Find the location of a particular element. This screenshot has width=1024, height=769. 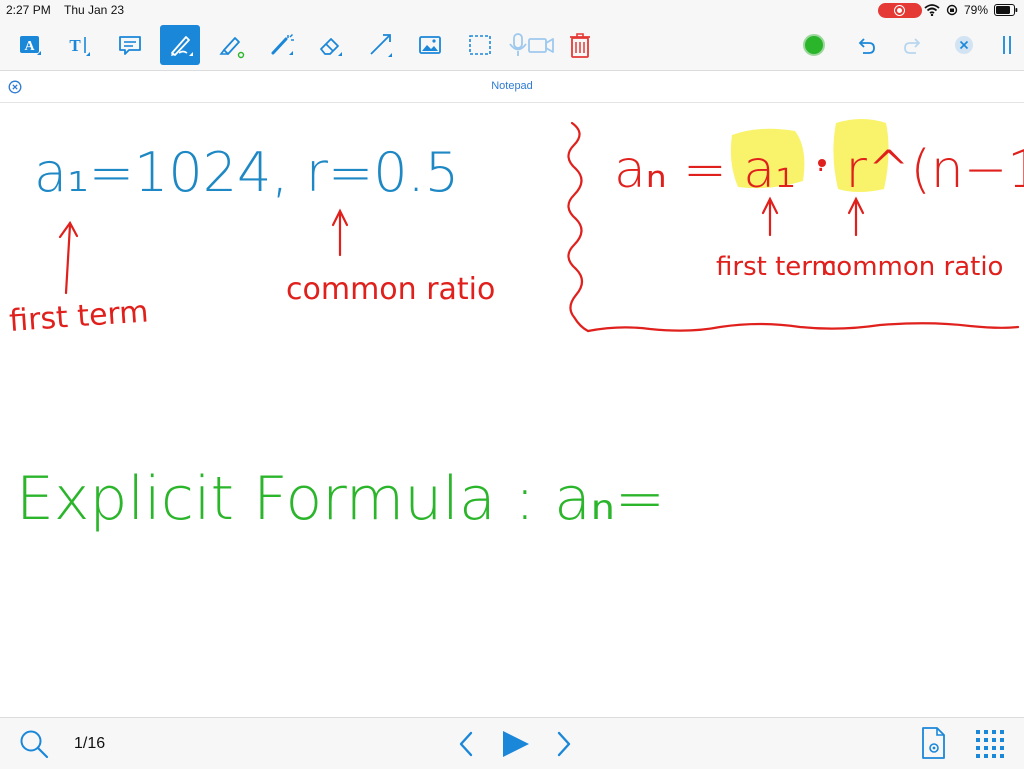

laser-pointer-tool is located at coordinates (281, 45).